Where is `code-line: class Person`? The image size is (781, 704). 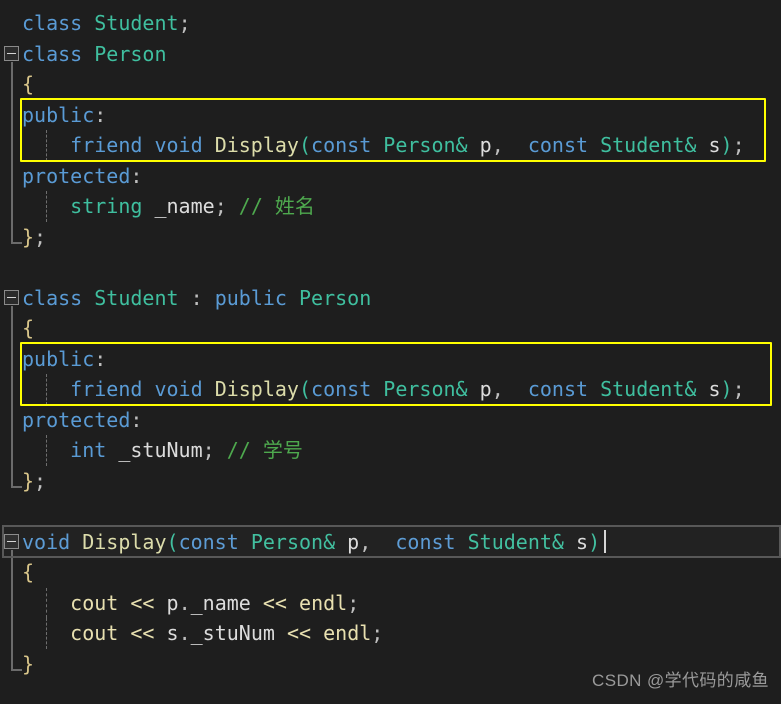
code-line: class Person is located at coordinates (390, 54).